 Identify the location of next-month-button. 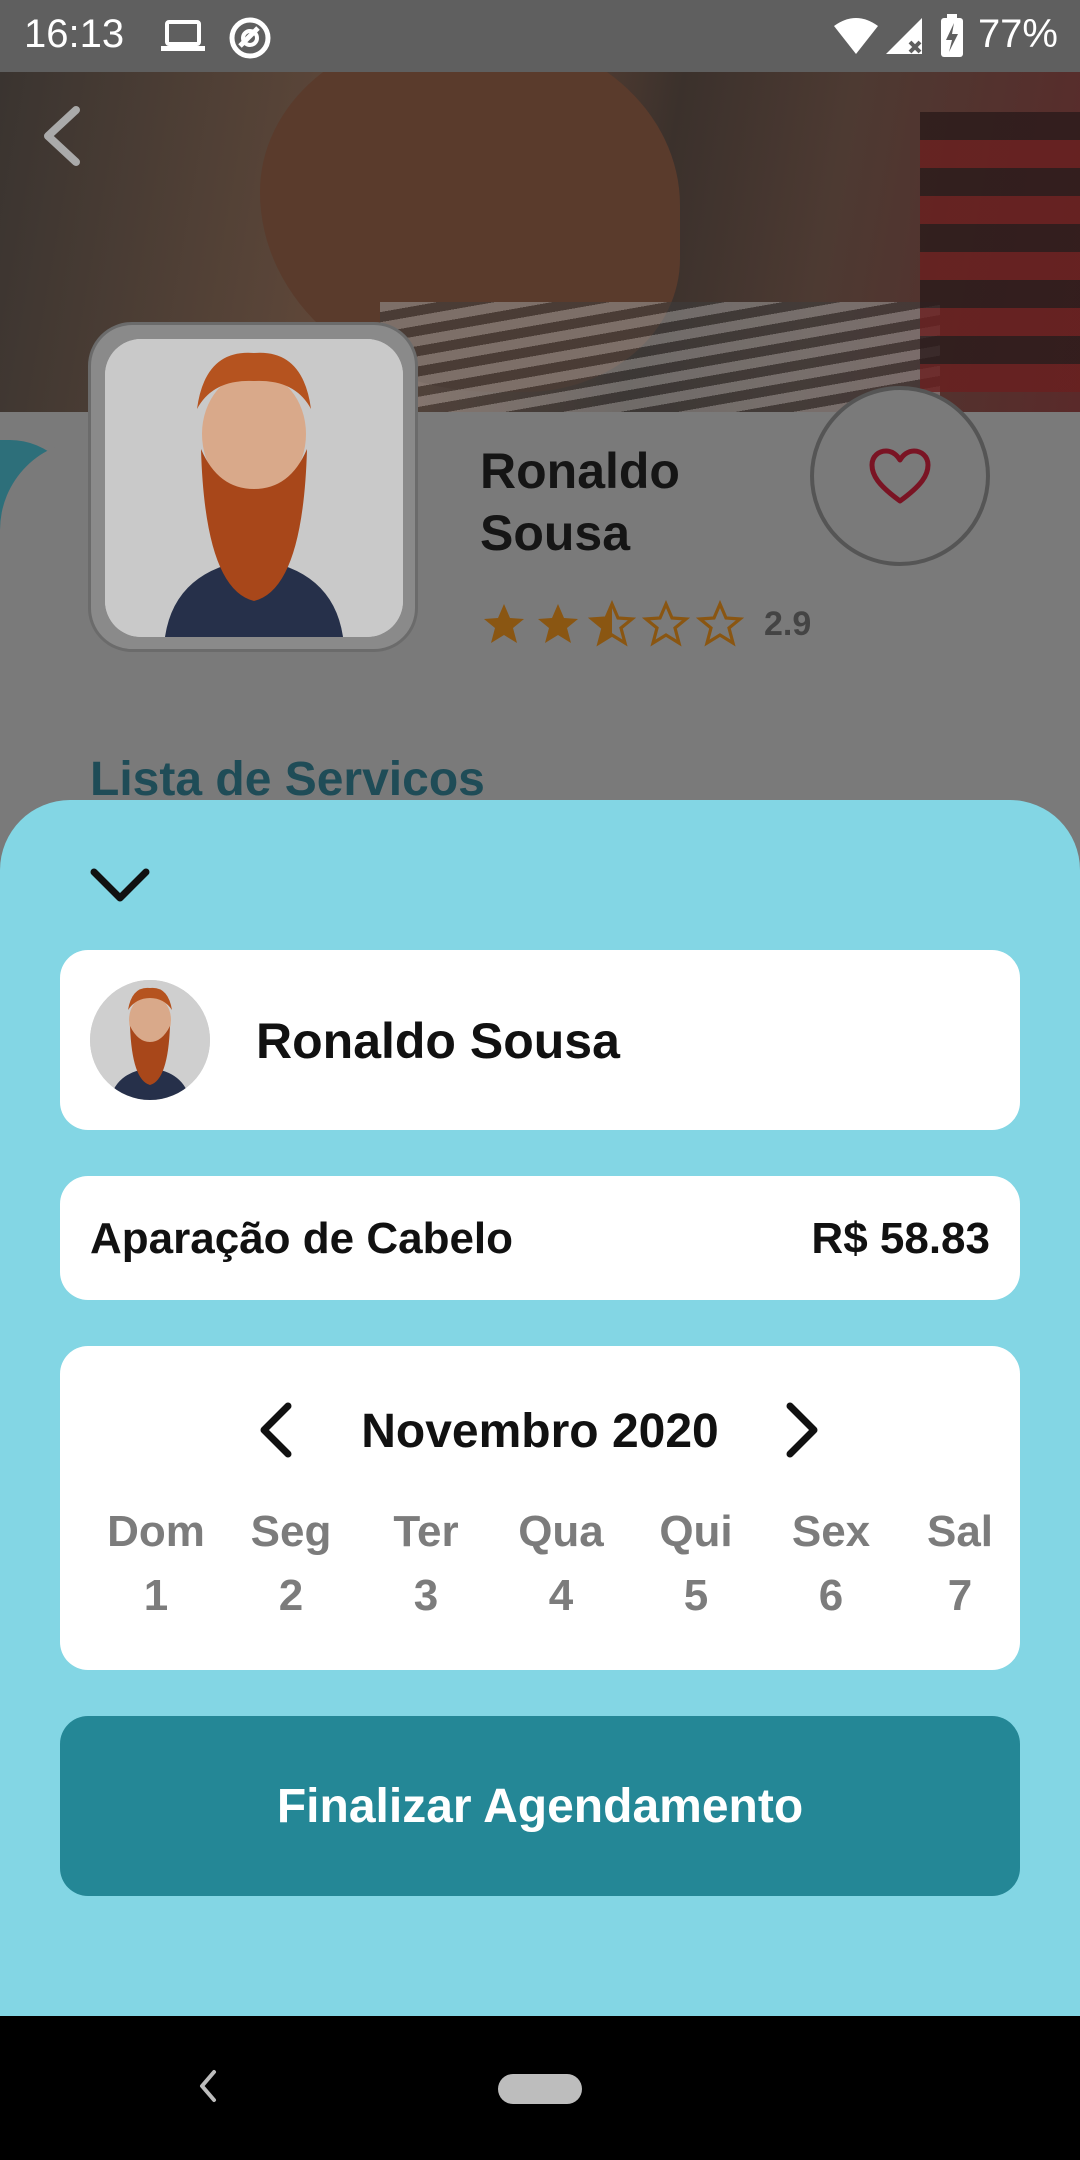
(802, 1432).